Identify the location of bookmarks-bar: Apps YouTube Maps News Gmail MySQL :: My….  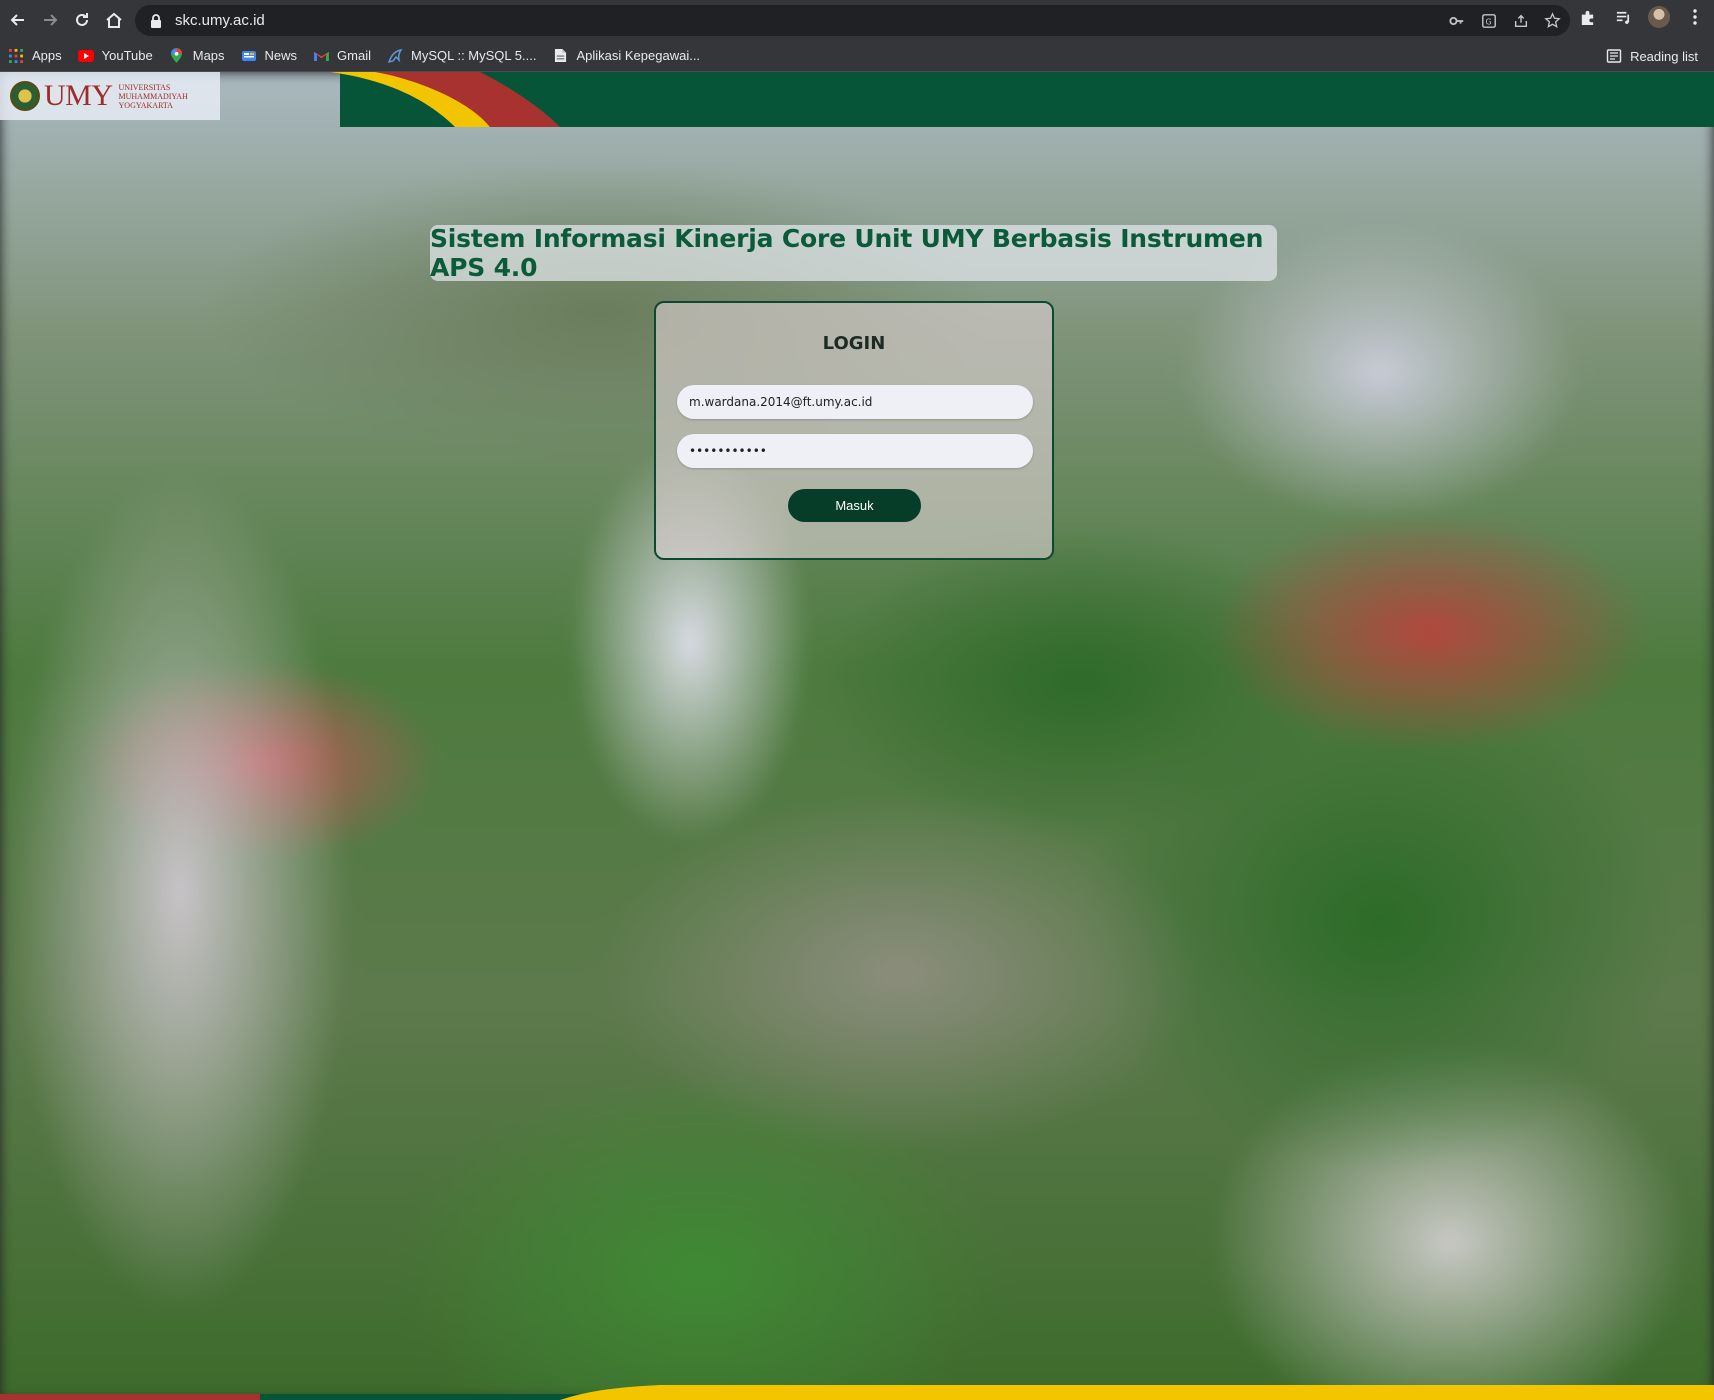
(857, 56).